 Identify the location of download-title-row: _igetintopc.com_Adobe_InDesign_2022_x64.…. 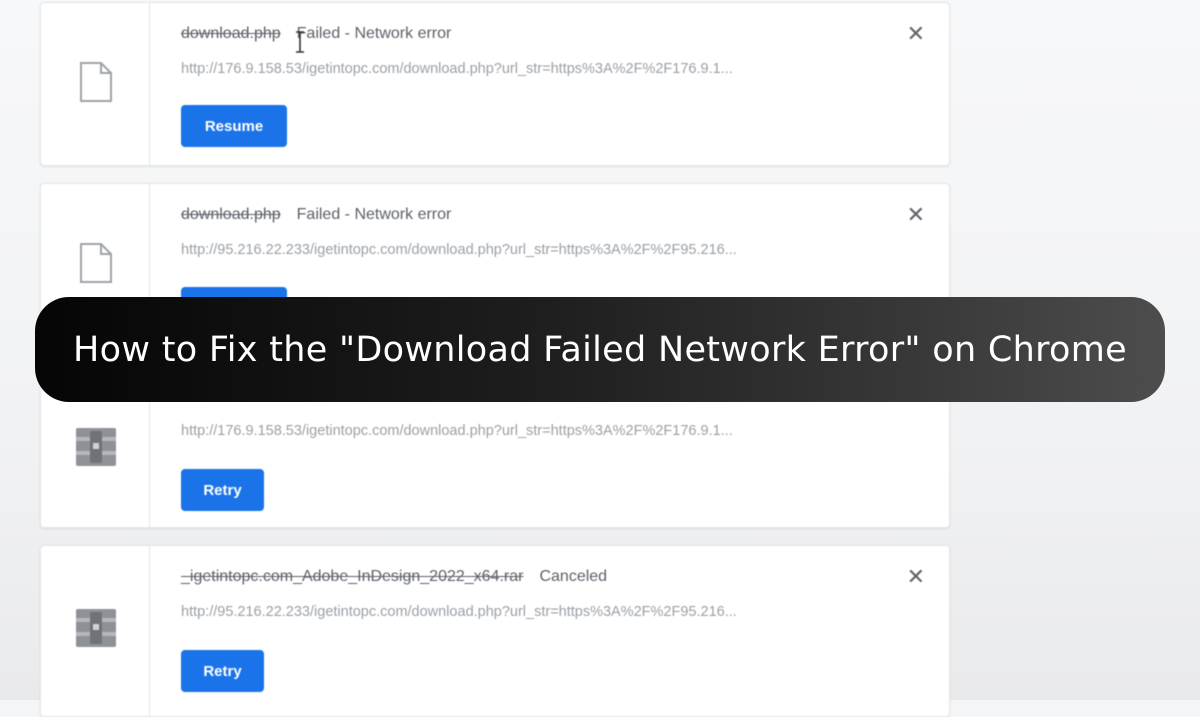
(394, 577).